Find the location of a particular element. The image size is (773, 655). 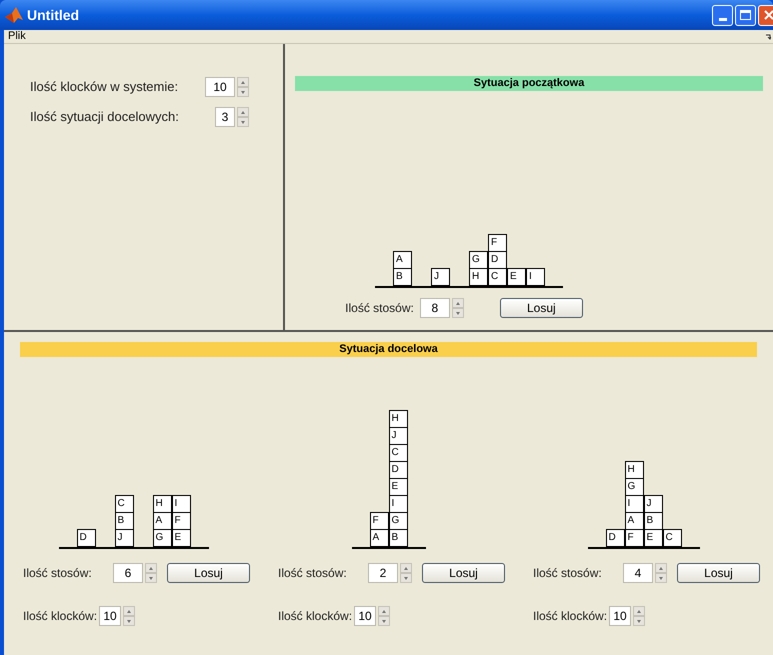

window-title: Untitled is located at coordinates (53, 15).